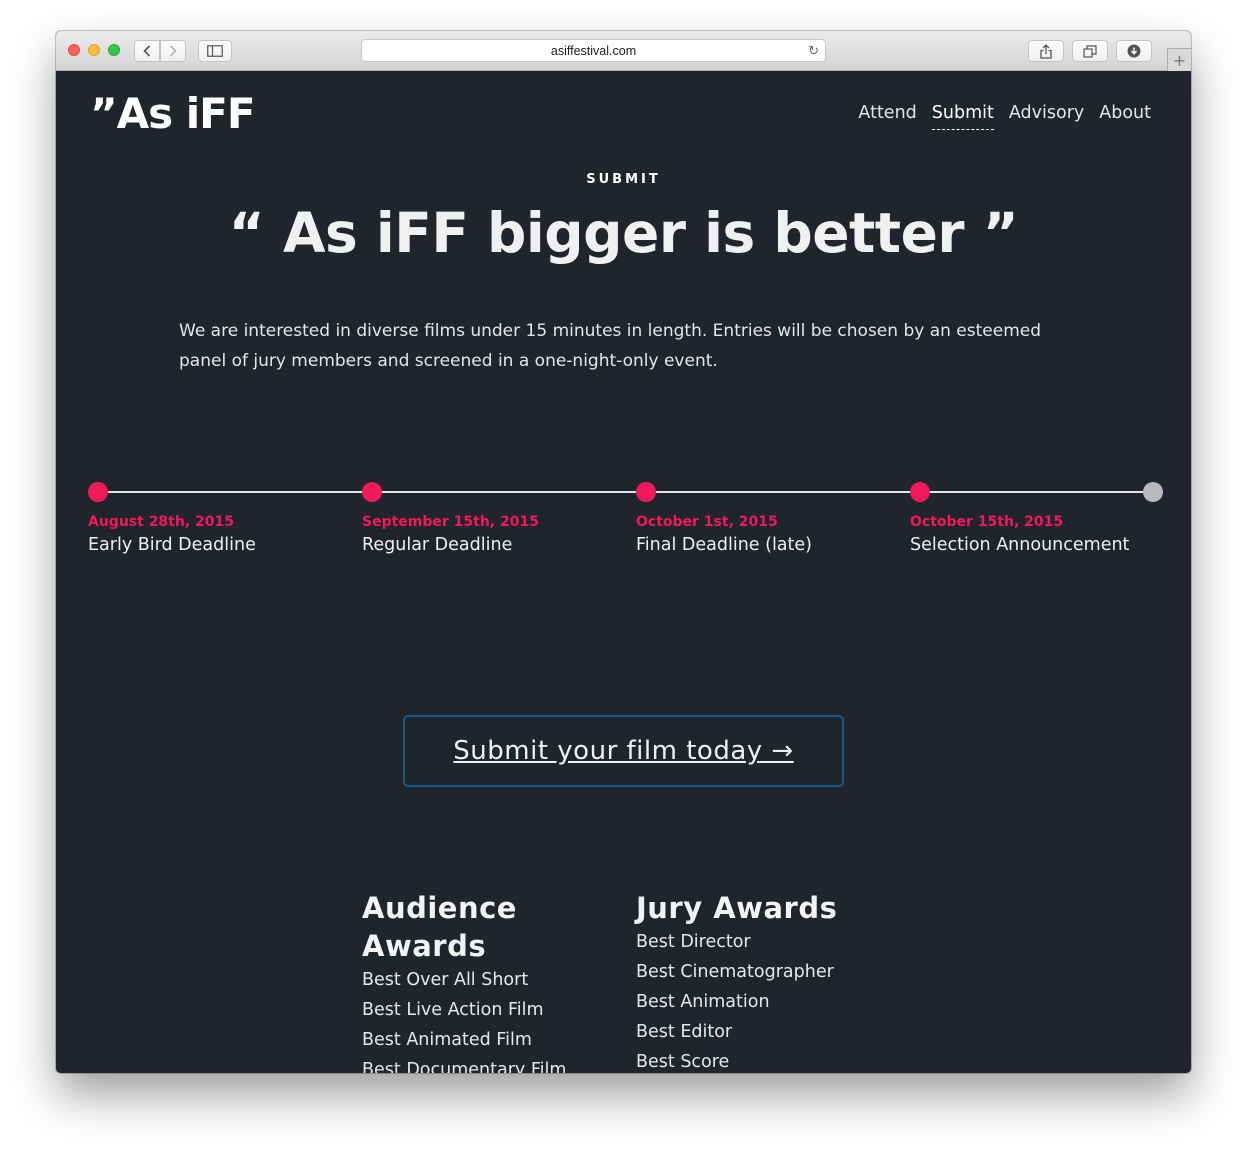 The width and height of the screenshot is (1247, 1153). What do you see at coordinates (447, 1040) in the screenshot?
I see `list-item: Best Animated Film` at bounding box center [447, 1040].